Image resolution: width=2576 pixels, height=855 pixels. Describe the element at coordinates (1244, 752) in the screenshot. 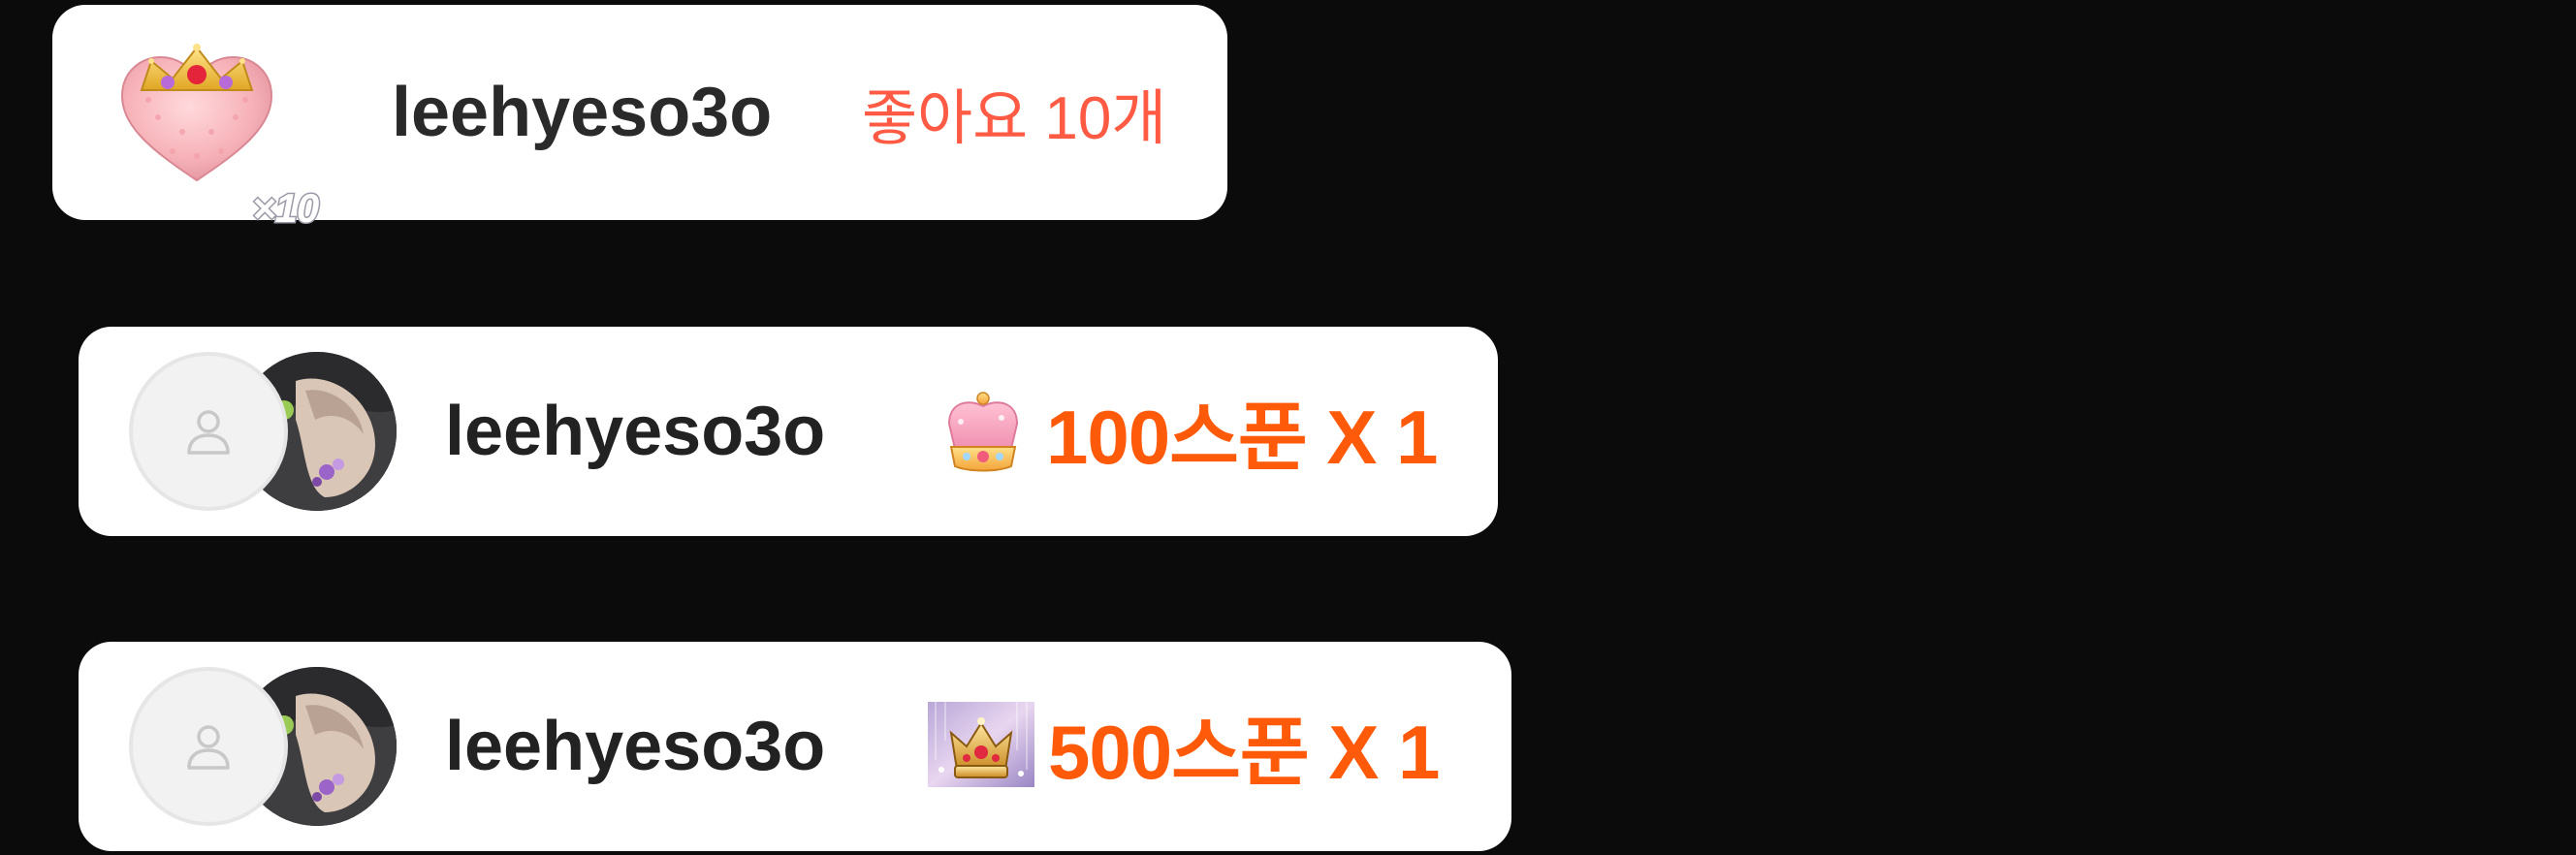

I see `gift-amount-text: 500스푼 X 1` at that location.